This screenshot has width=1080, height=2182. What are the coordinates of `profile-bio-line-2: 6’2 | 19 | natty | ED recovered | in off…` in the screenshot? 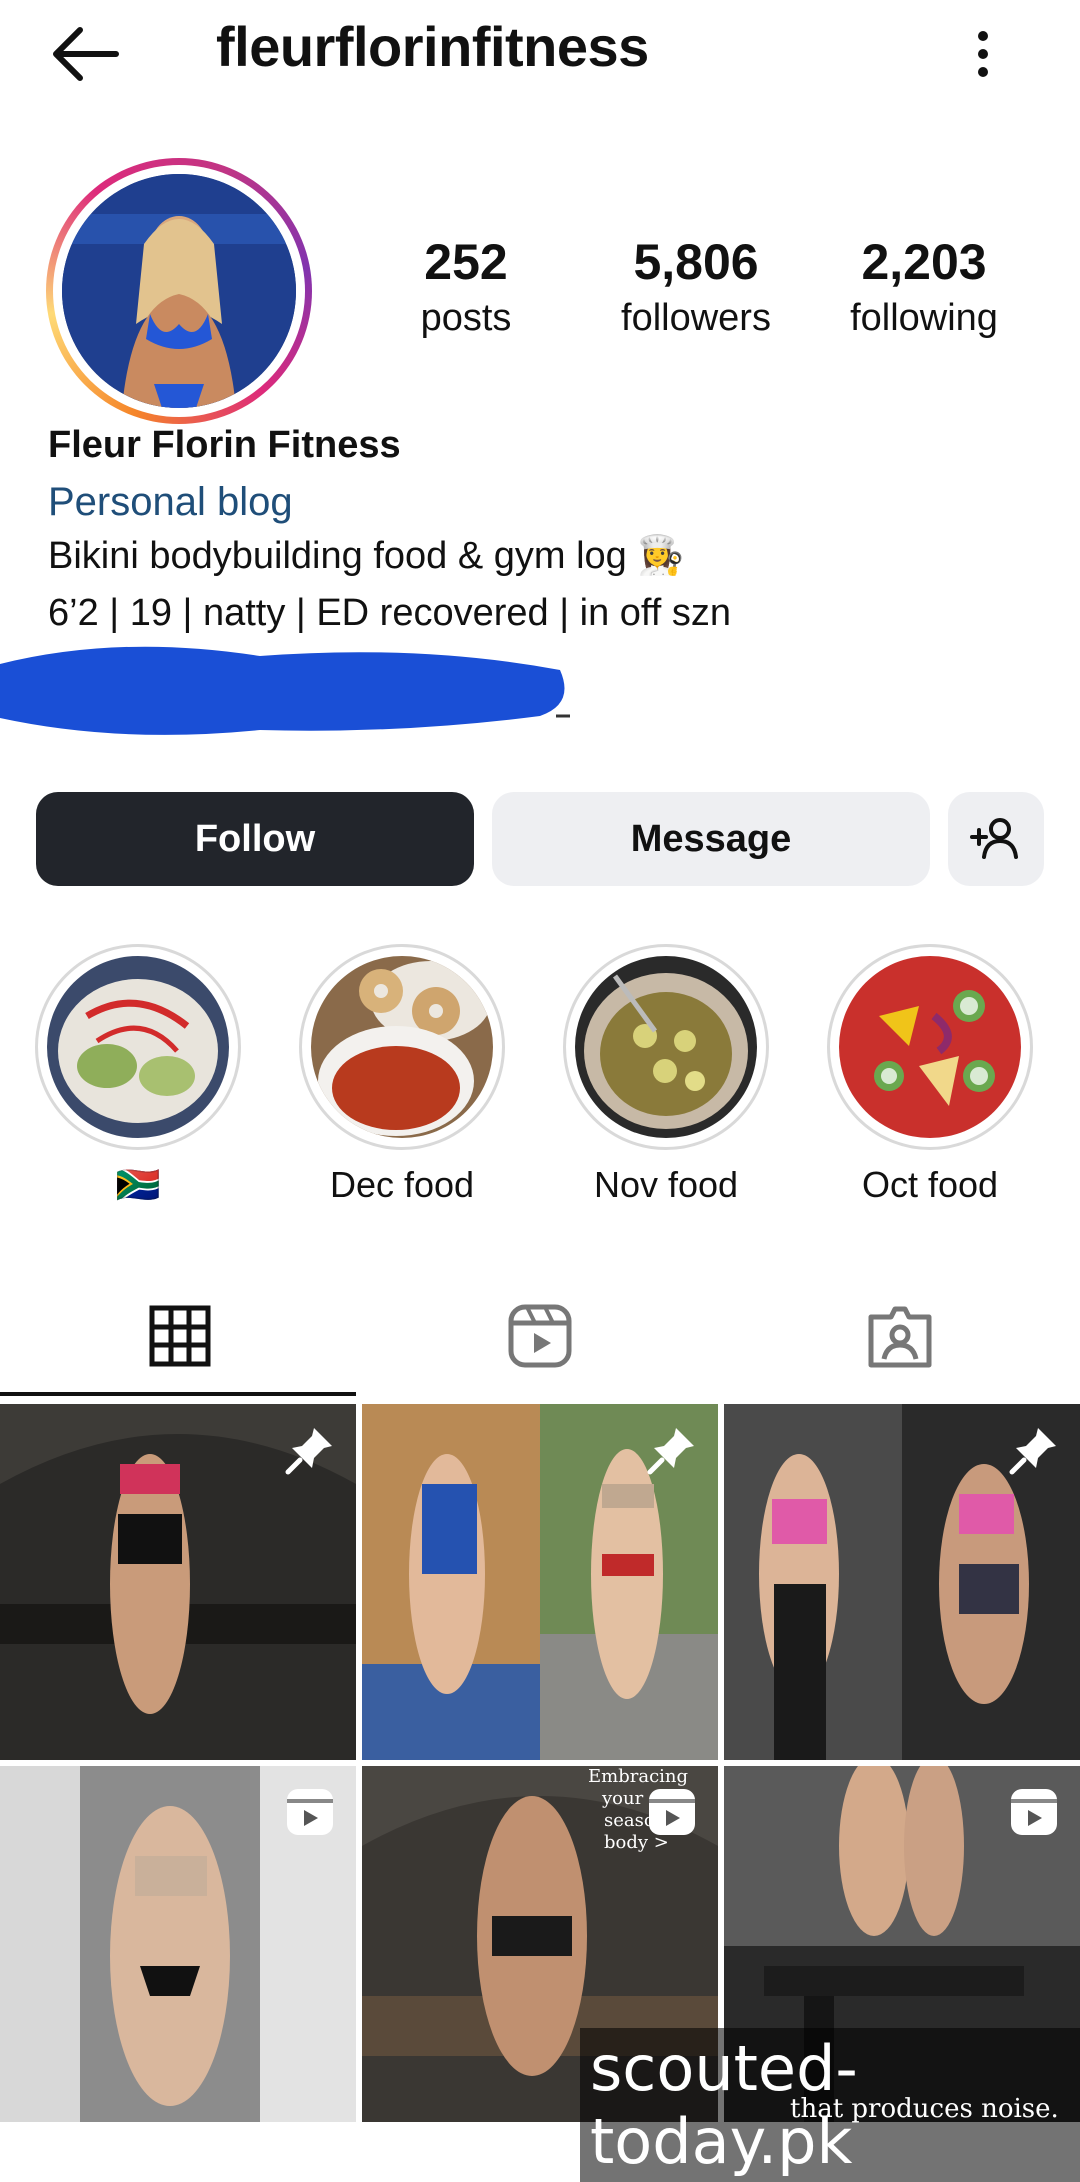 It's located at (390, 613).